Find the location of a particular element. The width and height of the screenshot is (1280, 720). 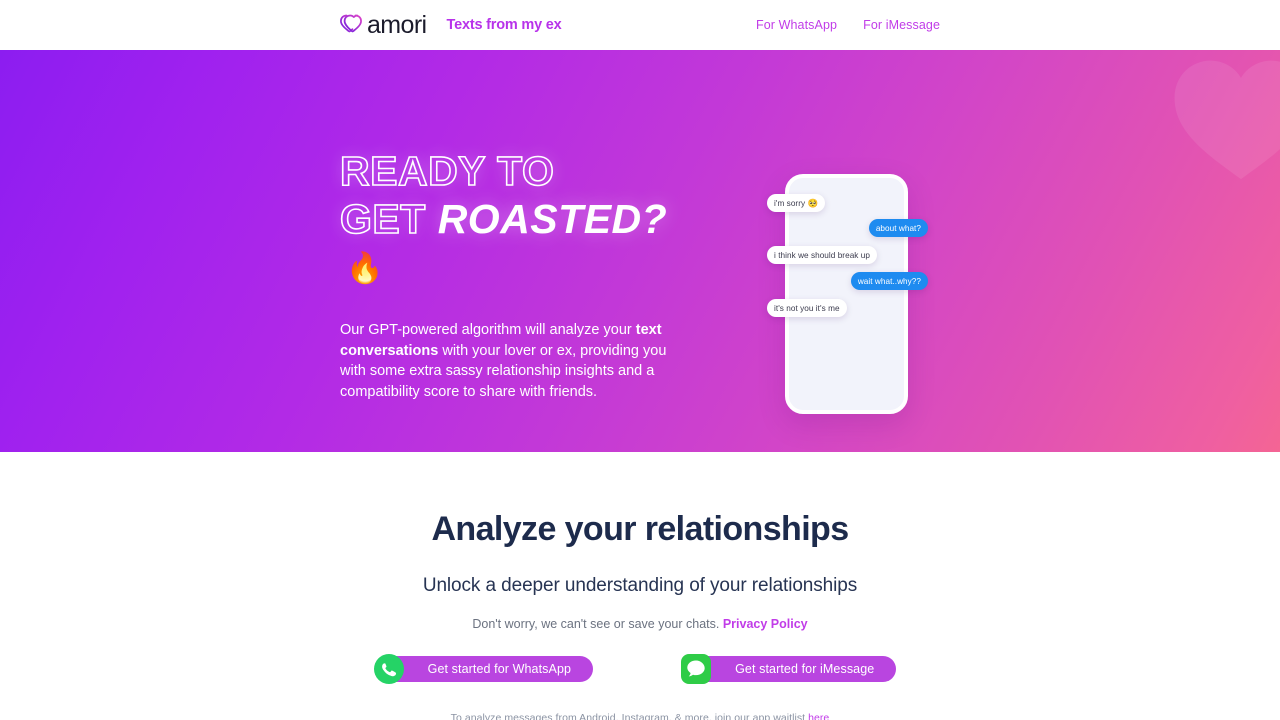

brand-tagline: Texts from my ex is located at coordinates (504, 25).